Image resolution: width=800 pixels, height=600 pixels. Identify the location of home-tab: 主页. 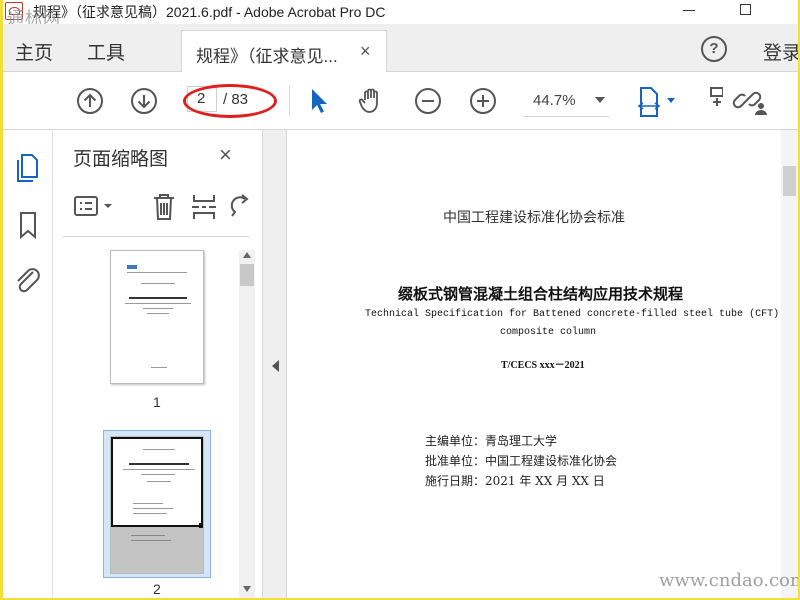
(34, 51).